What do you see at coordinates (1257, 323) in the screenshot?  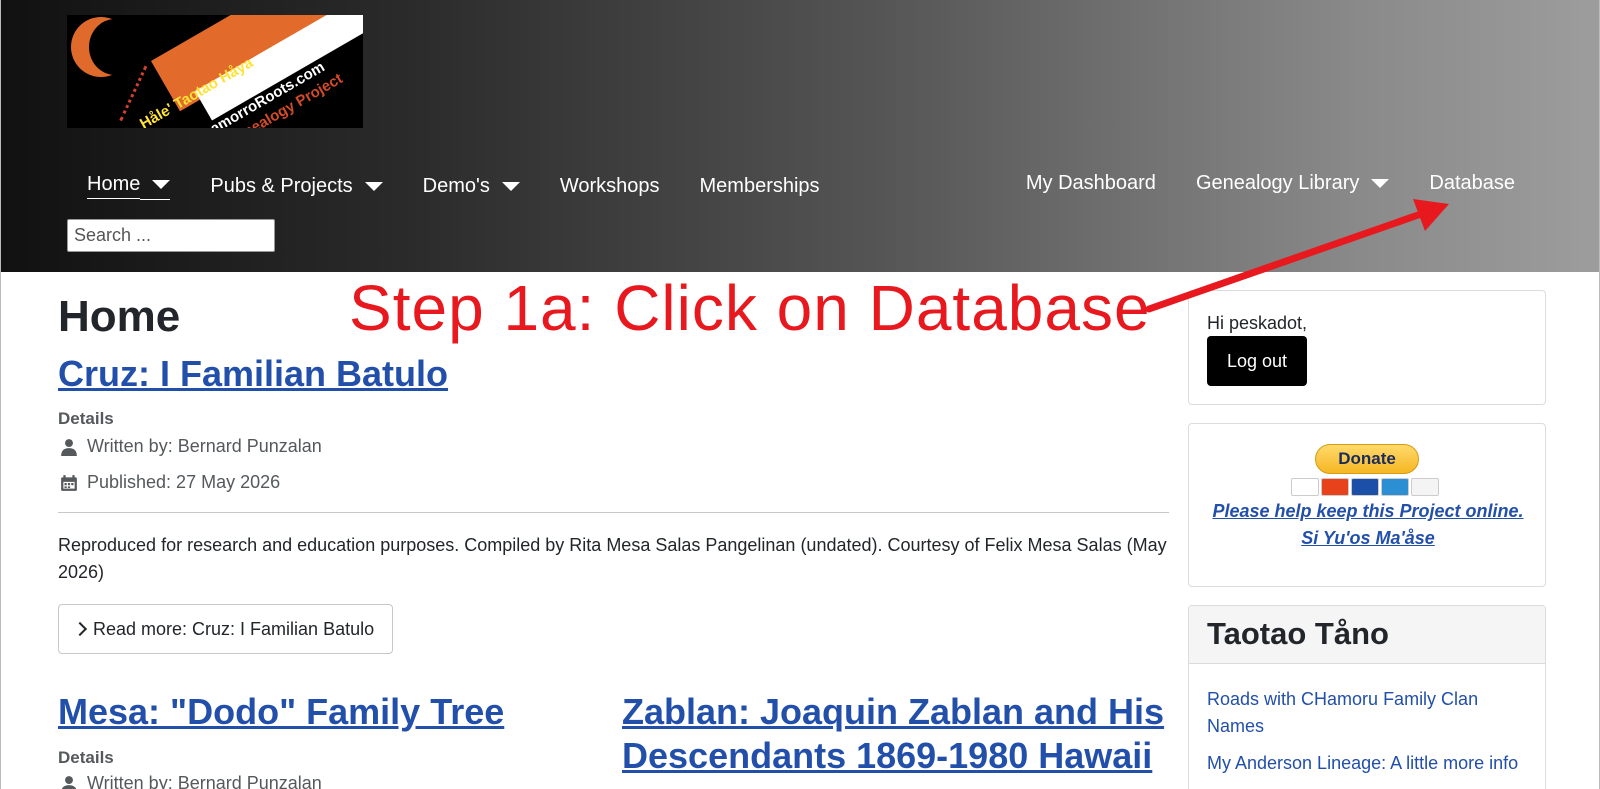 I see `greeting-text: Hi peskadot,` at bounding box center [1257, 323].